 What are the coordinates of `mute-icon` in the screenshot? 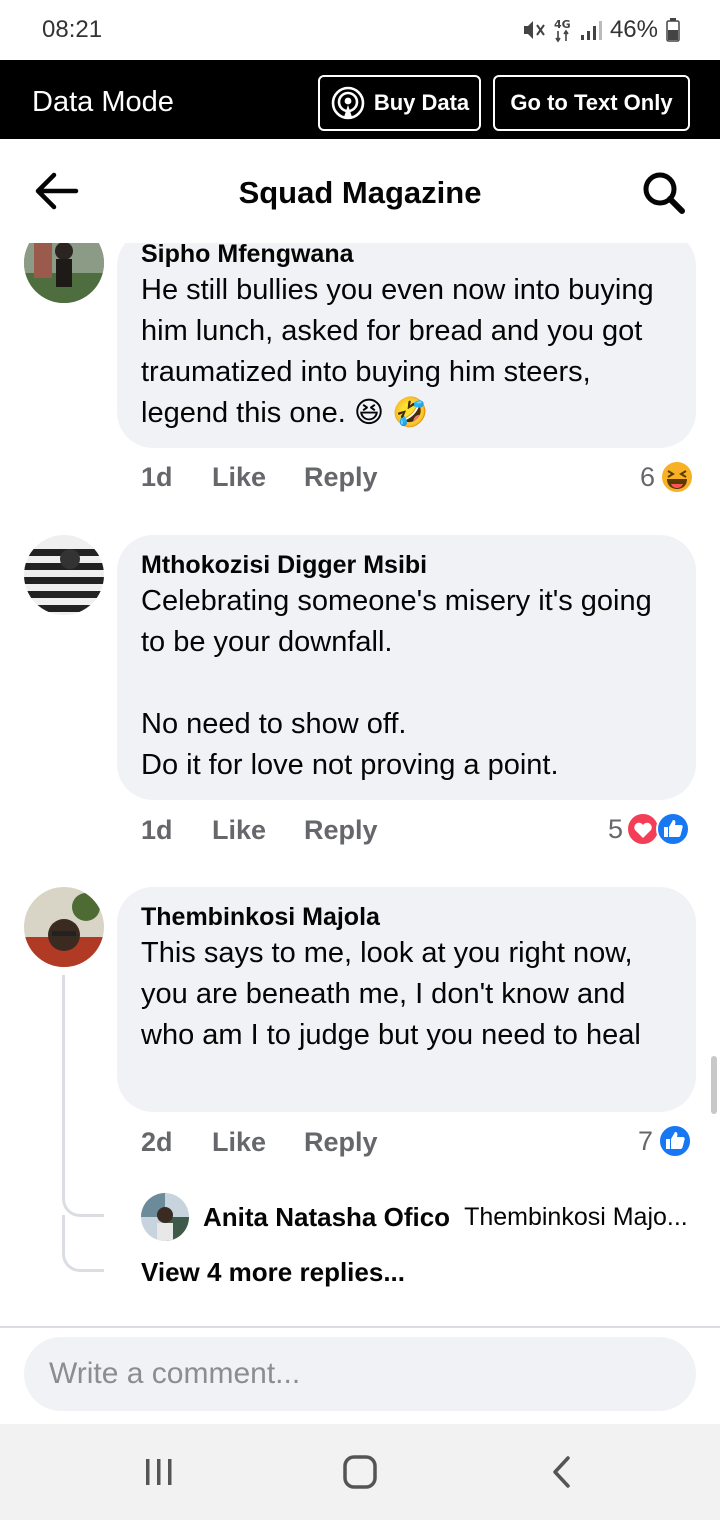 It's located at (534, 30).